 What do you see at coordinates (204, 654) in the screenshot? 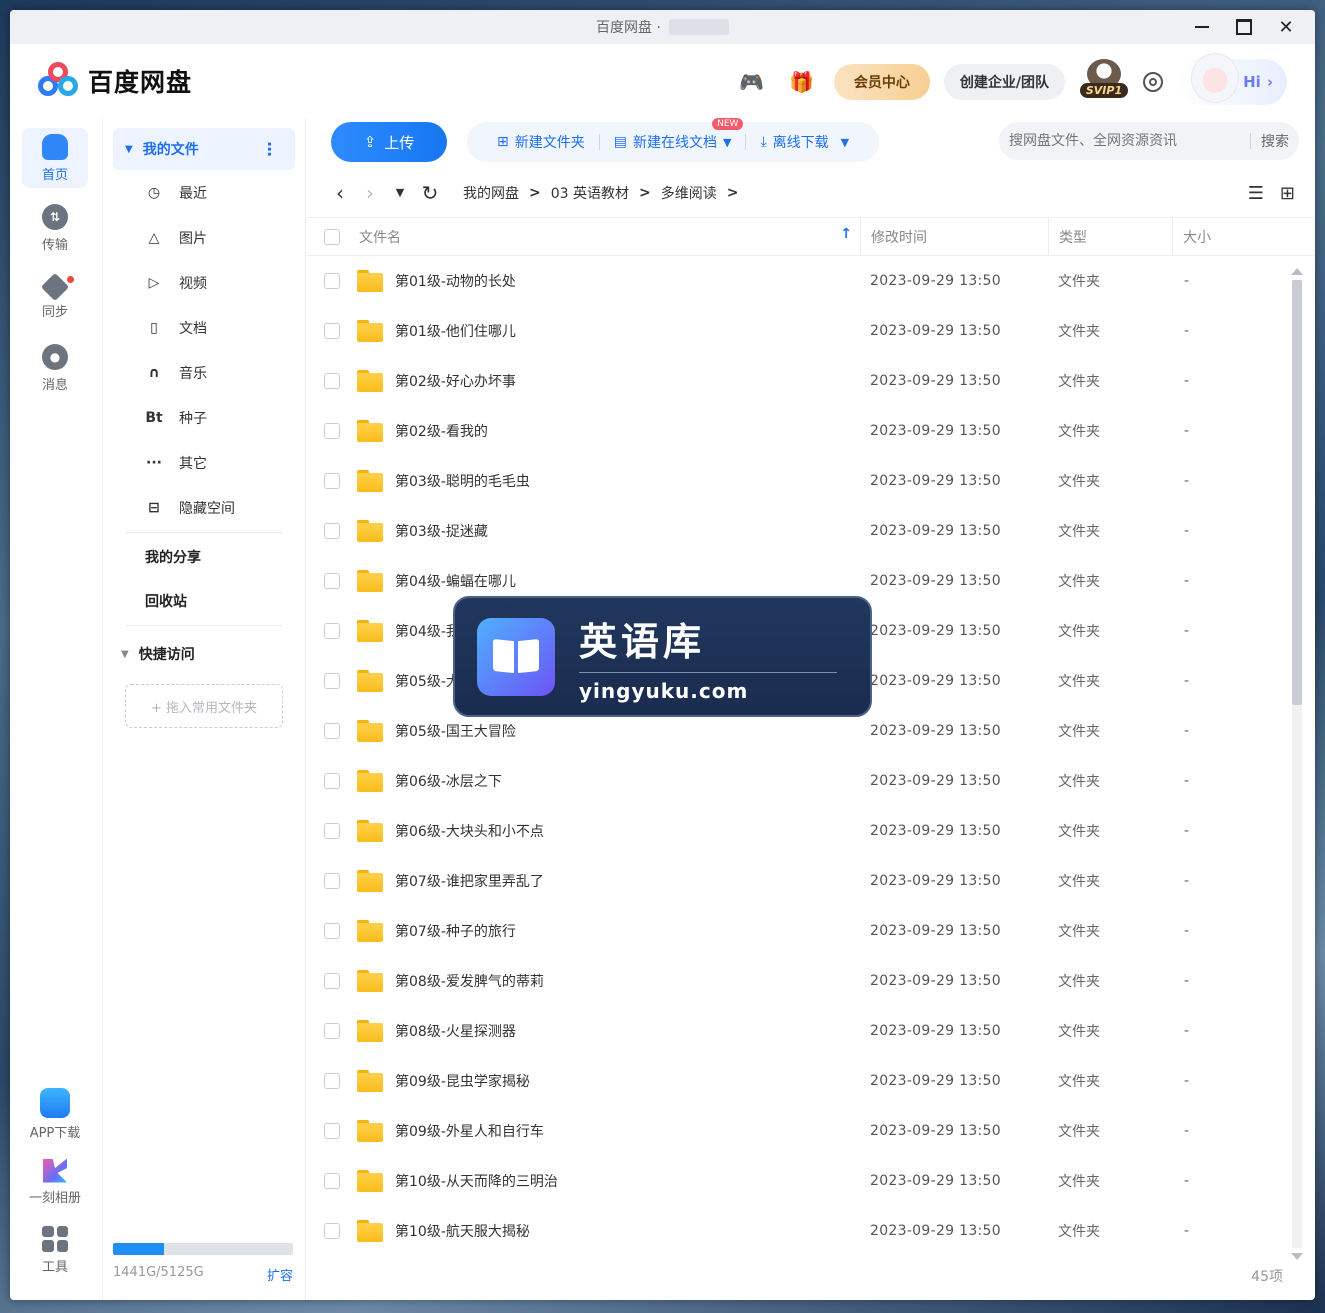
I see `sidebar-quick-access: ▼ 快捷访问` at bounding box center [204, 654].